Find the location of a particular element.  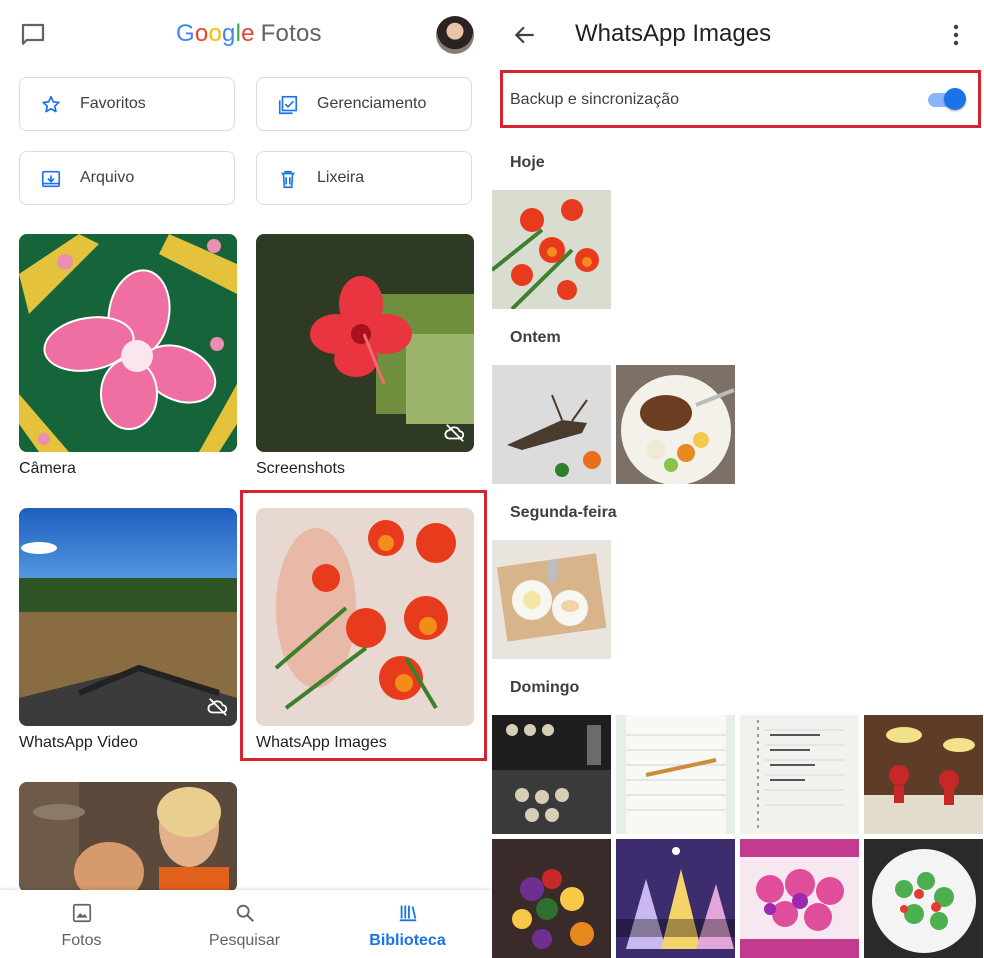

toggle-knob is located at coordinates (955, 99).